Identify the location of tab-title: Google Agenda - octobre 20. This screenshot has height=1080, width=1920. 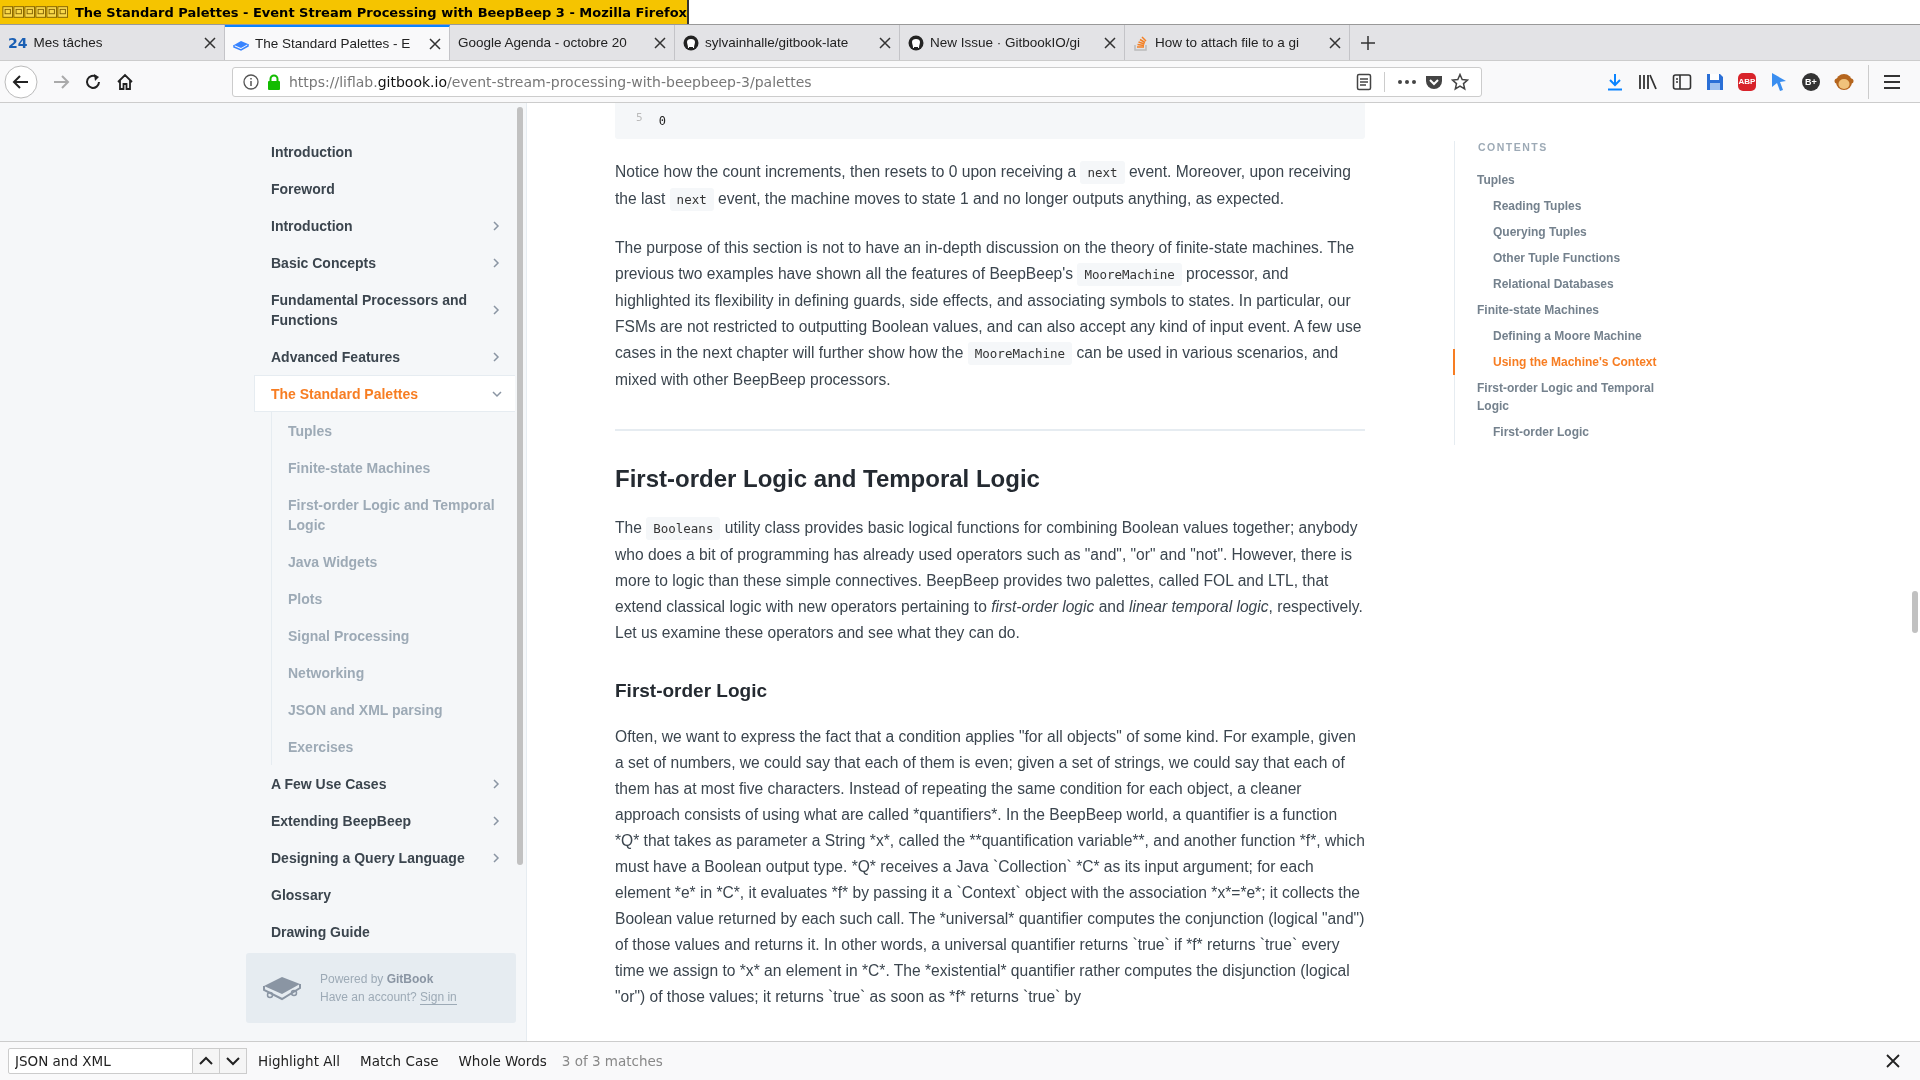
(543, 42).